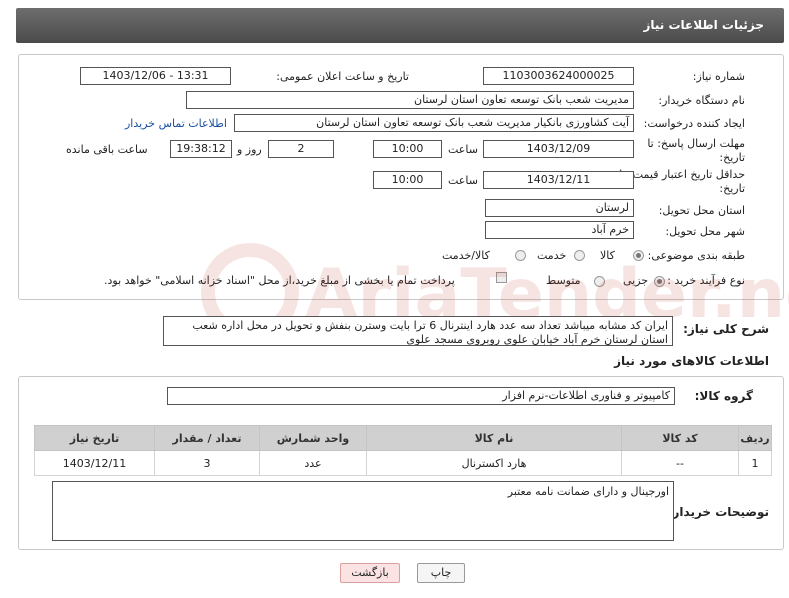 This screenshot has height=598, width=789. What do you see at coordinates (494, 463) in the screenshot?
I see `cell-name: هارد اکسترنال` at bounding box center [494, 463].